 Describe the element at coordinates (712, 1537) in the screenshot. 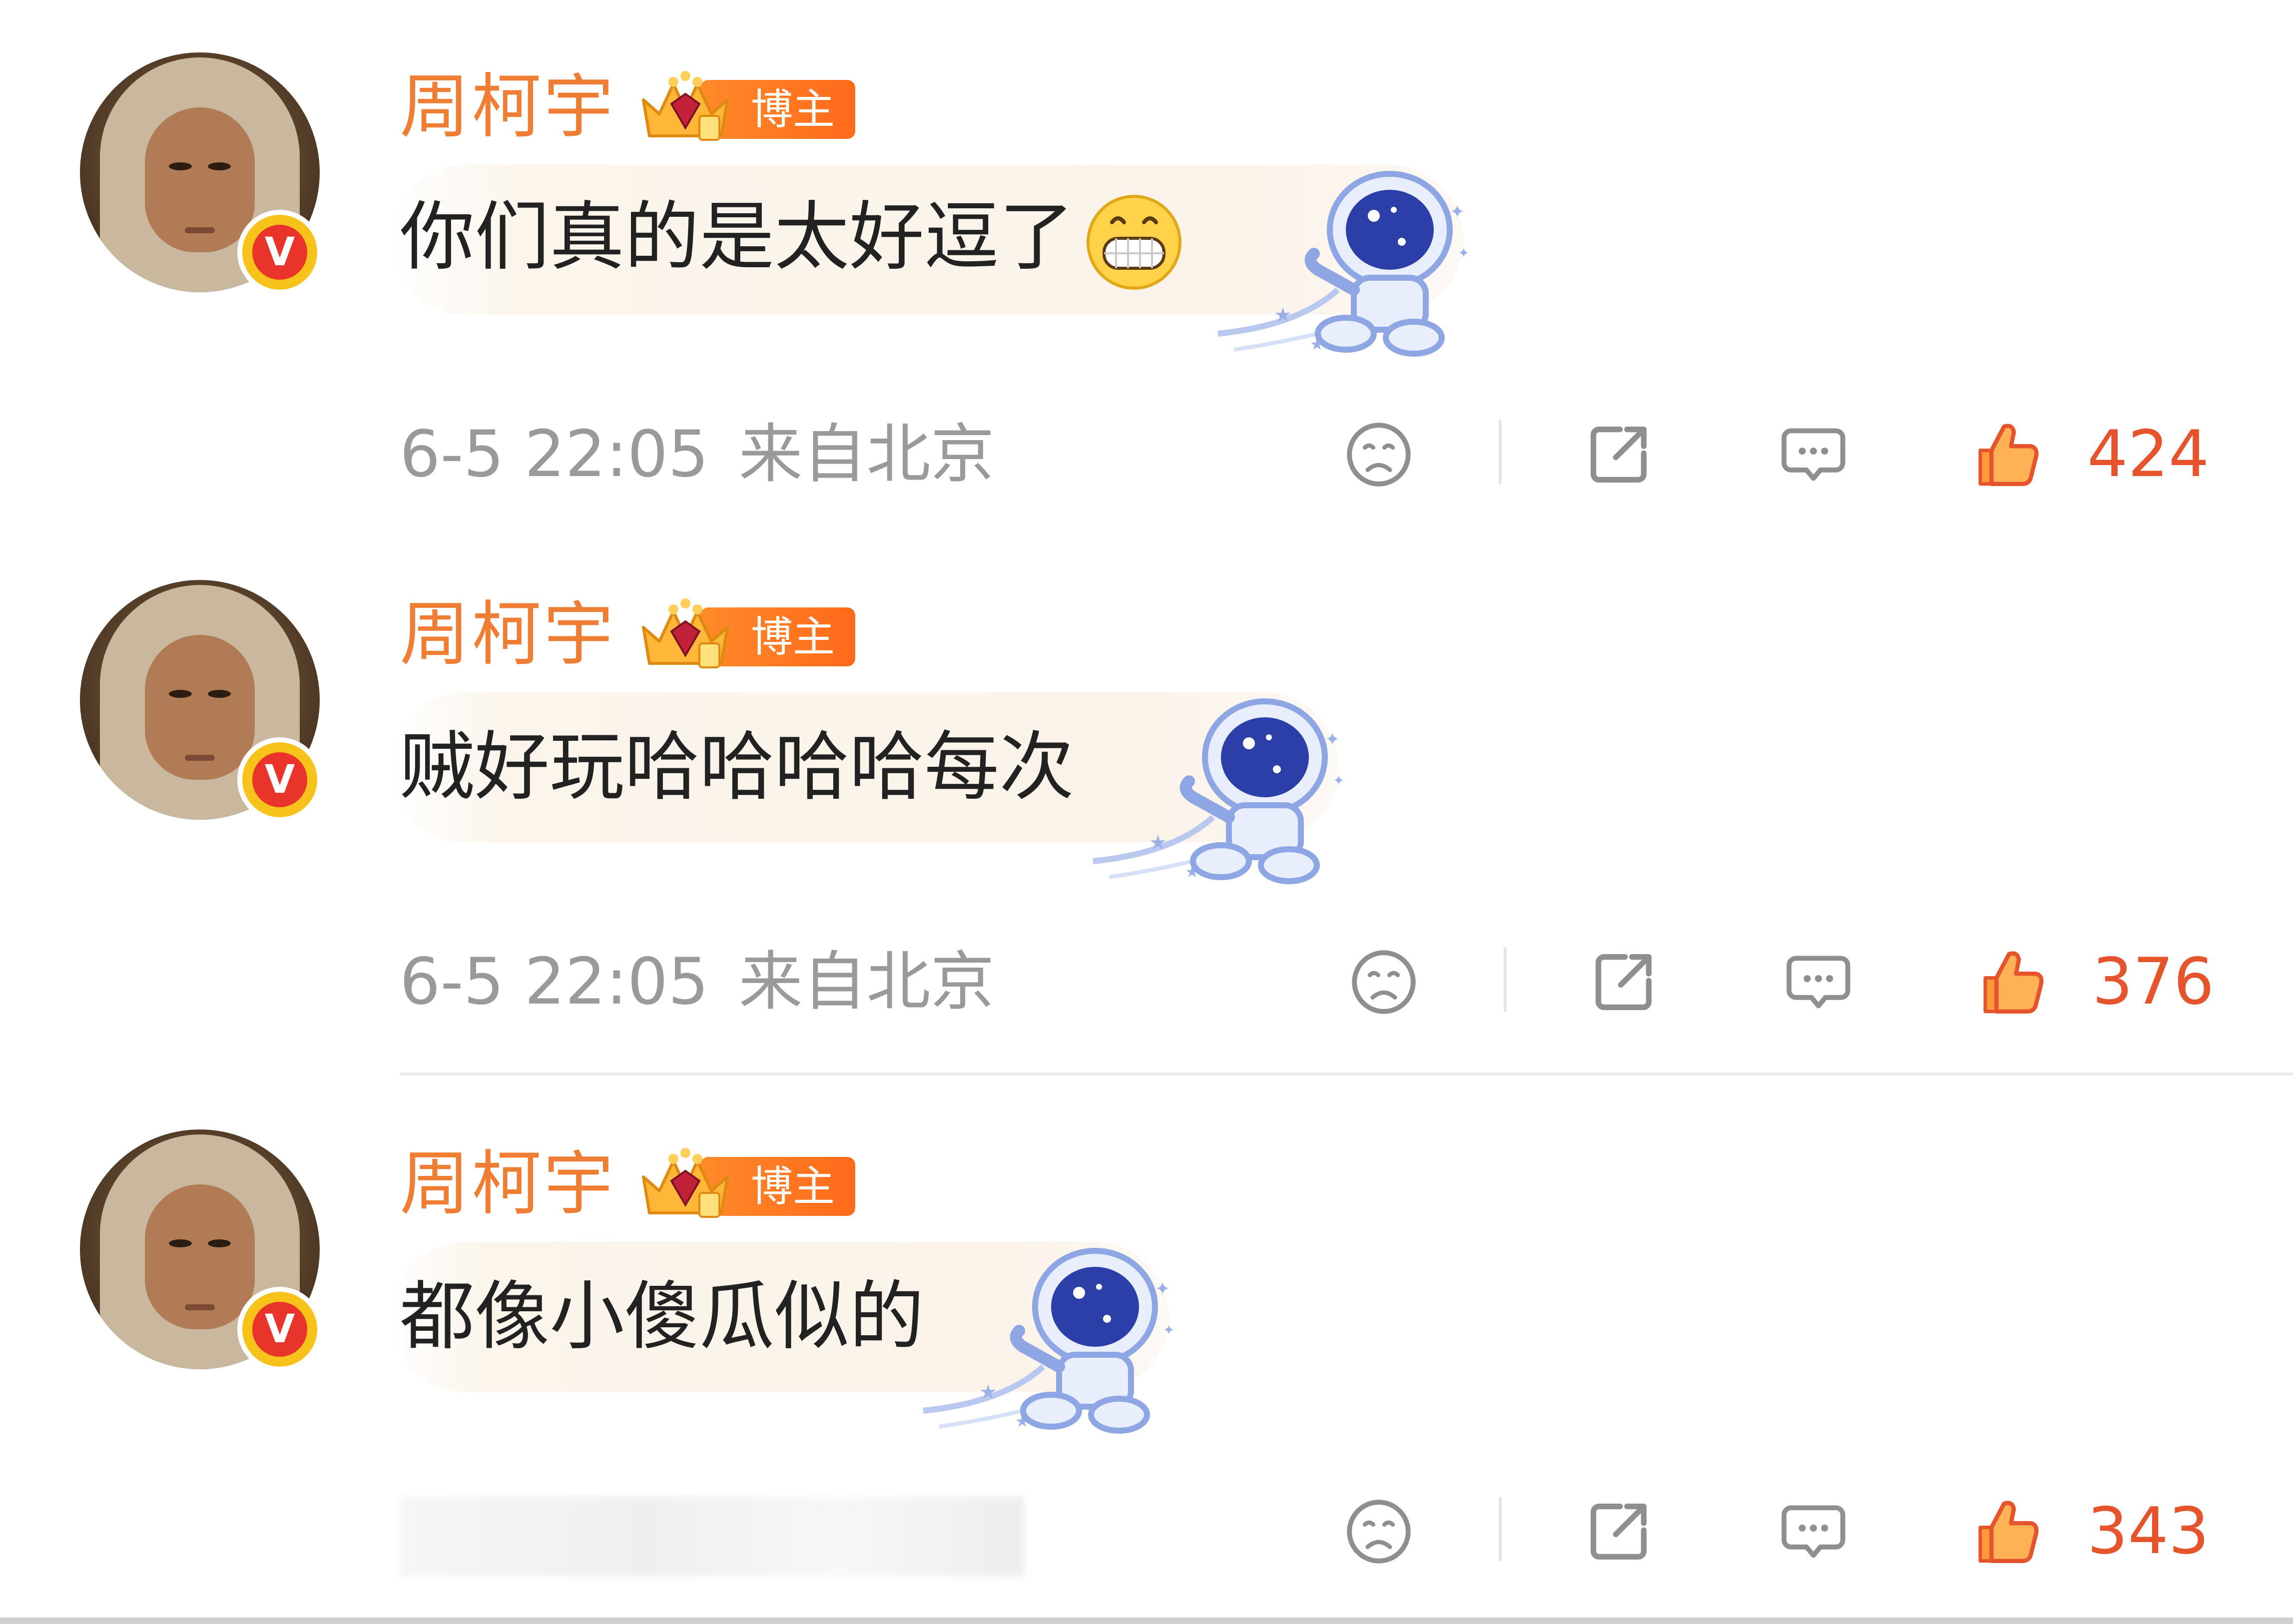

I see `obscured-timestamp` at that location.